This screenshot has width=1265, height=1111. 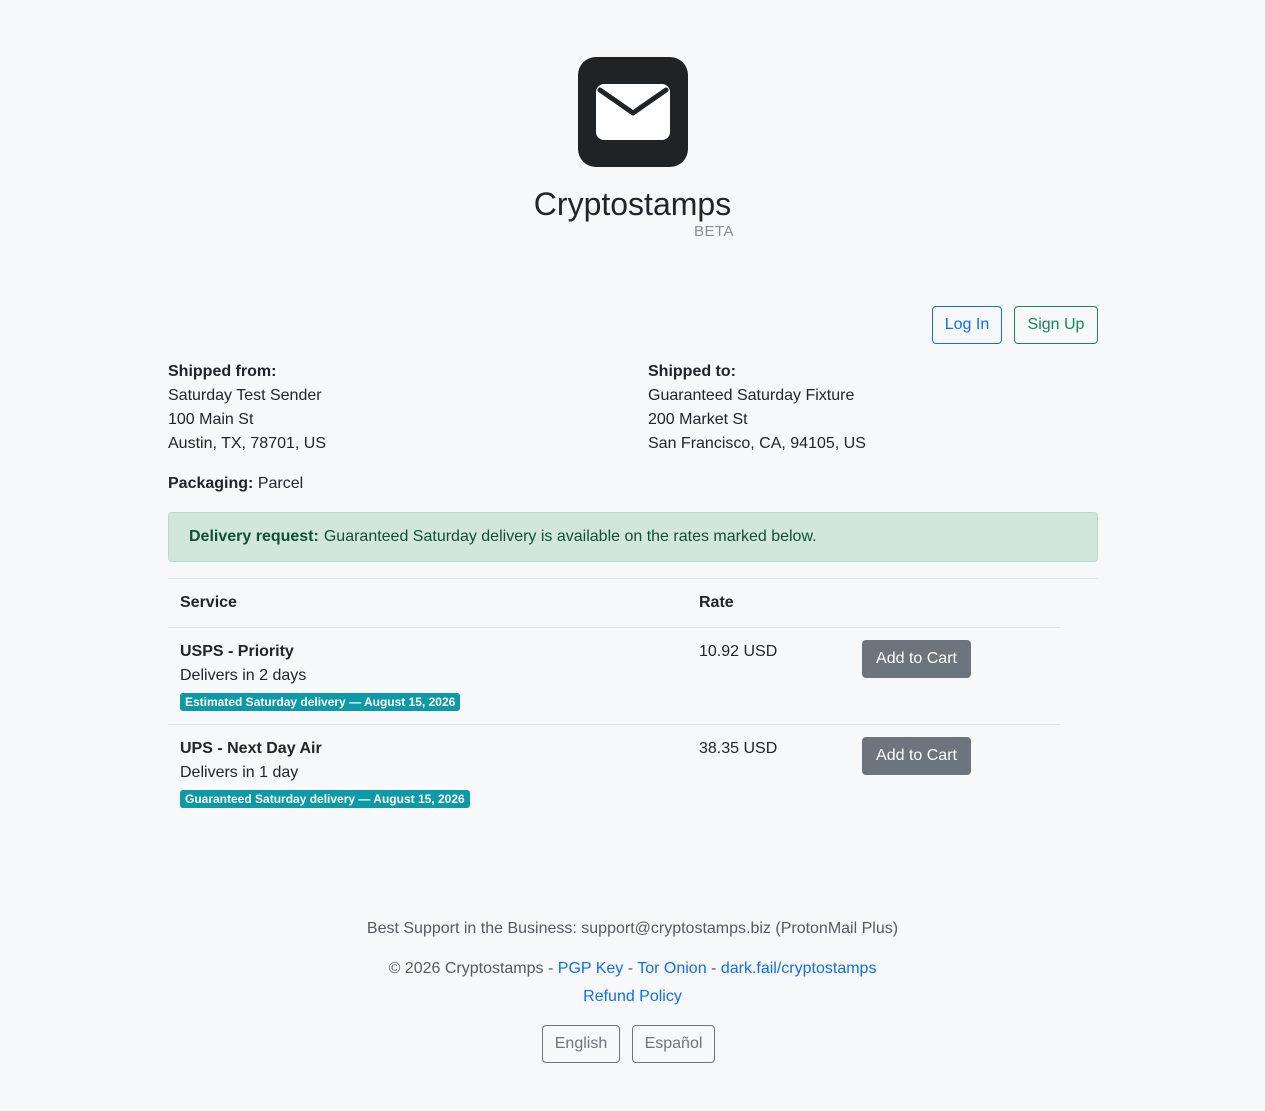 I want to click on sender-city: Austin, TX, 78701, US, so click(x=247, y=443).